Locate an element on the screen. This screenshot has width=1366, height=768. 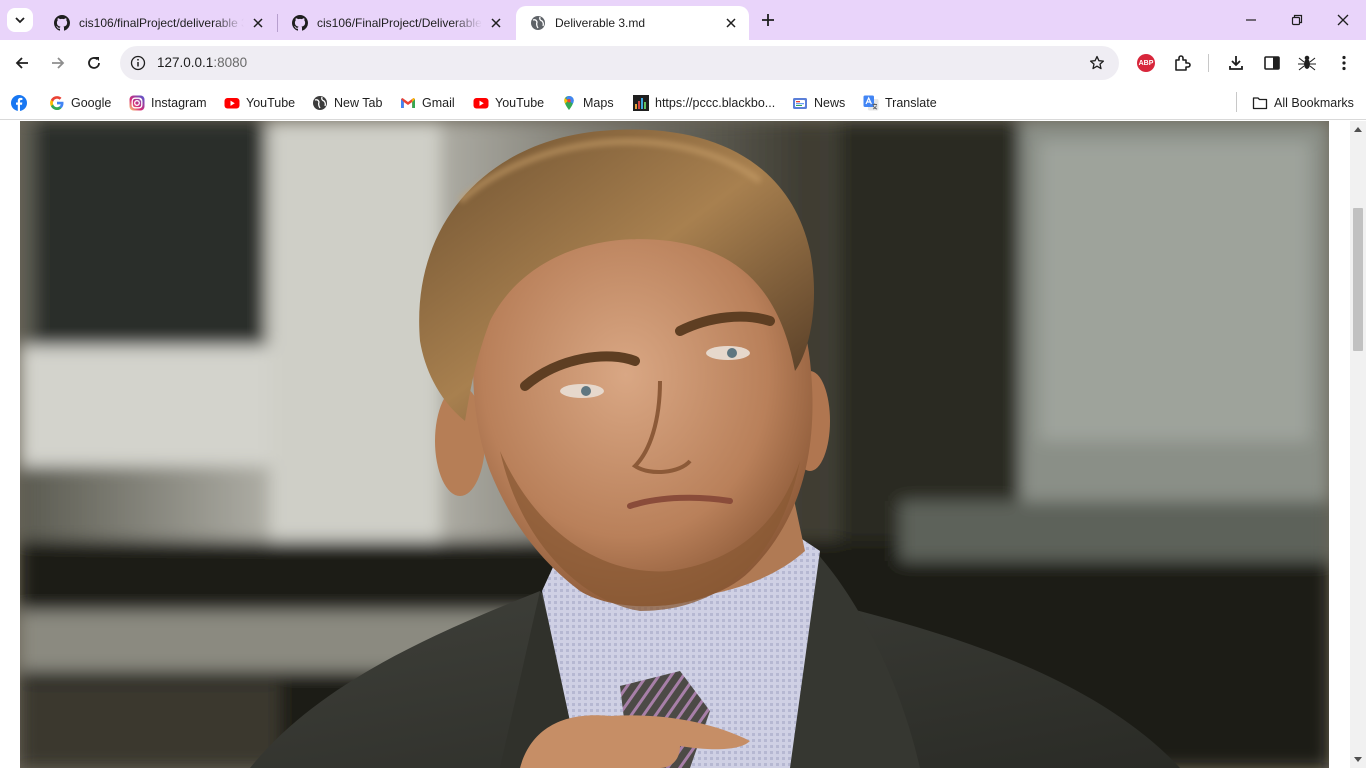
tab-search-button is located at coordinates (20, 20).